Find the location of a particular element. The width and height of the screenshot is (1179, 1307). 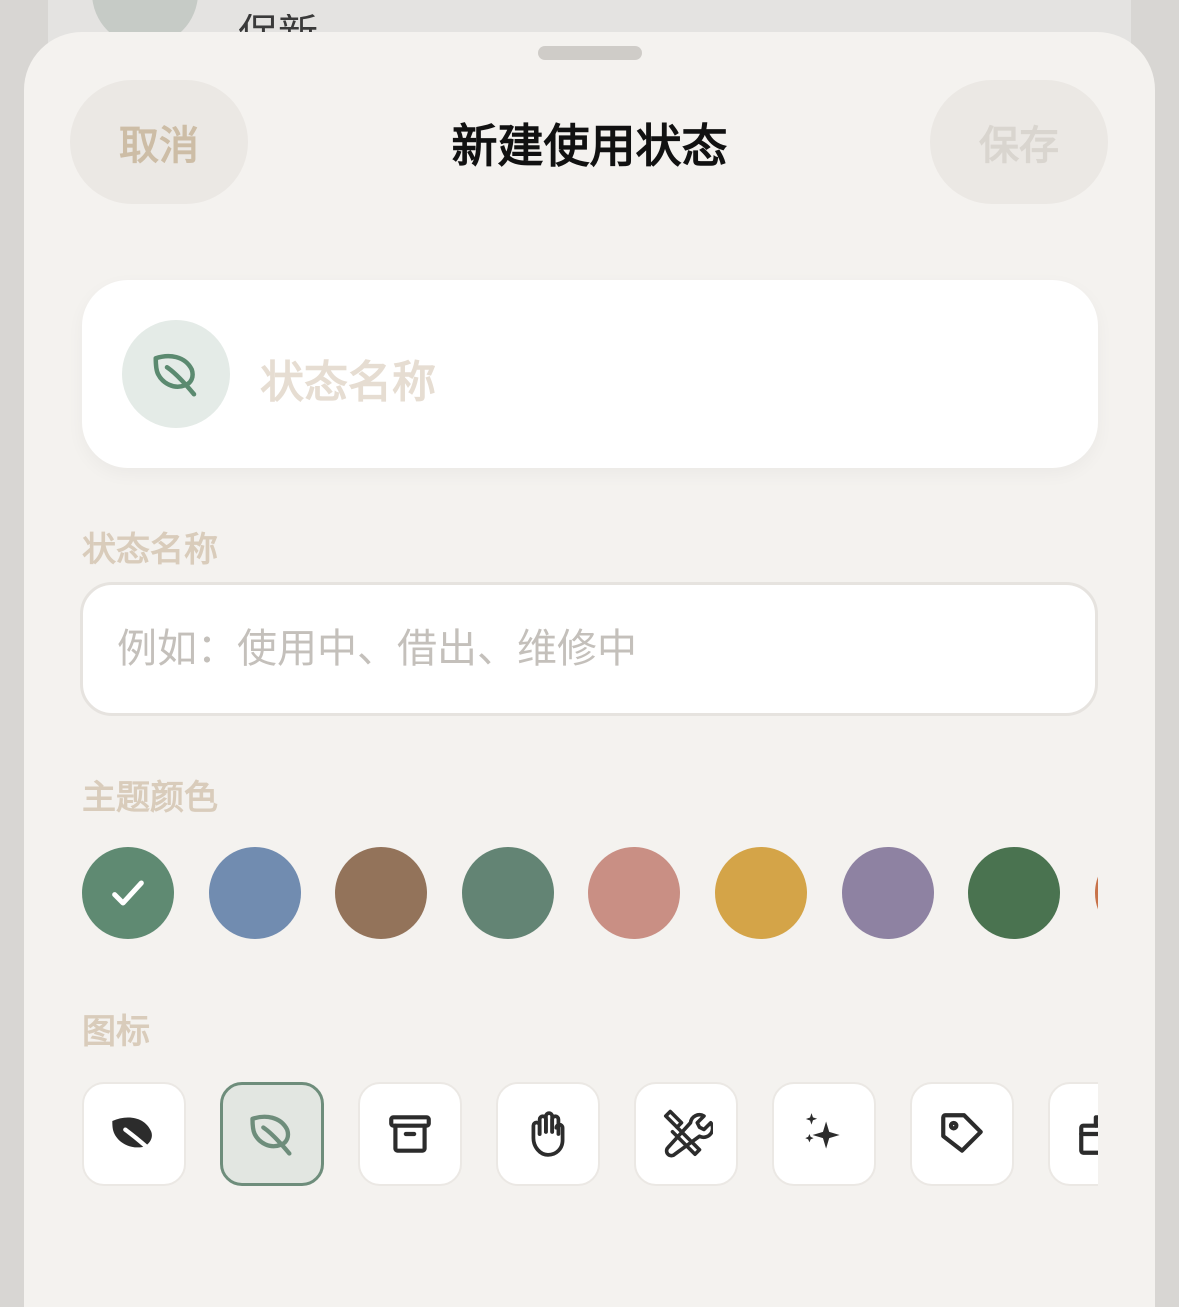

icon-option-tag is located at coordinates (962, 1134).